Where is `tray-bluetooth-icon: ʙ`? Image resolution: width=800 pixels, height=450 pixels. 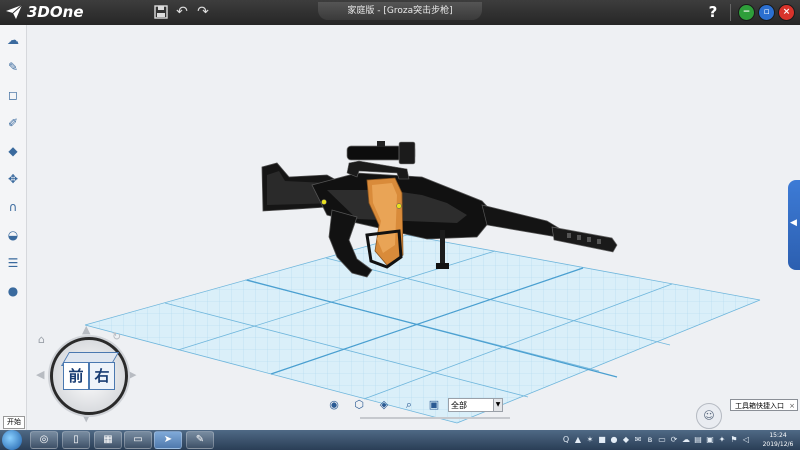
tray-bluetooth-icon: ʙ is located at coordinates (650, 440).